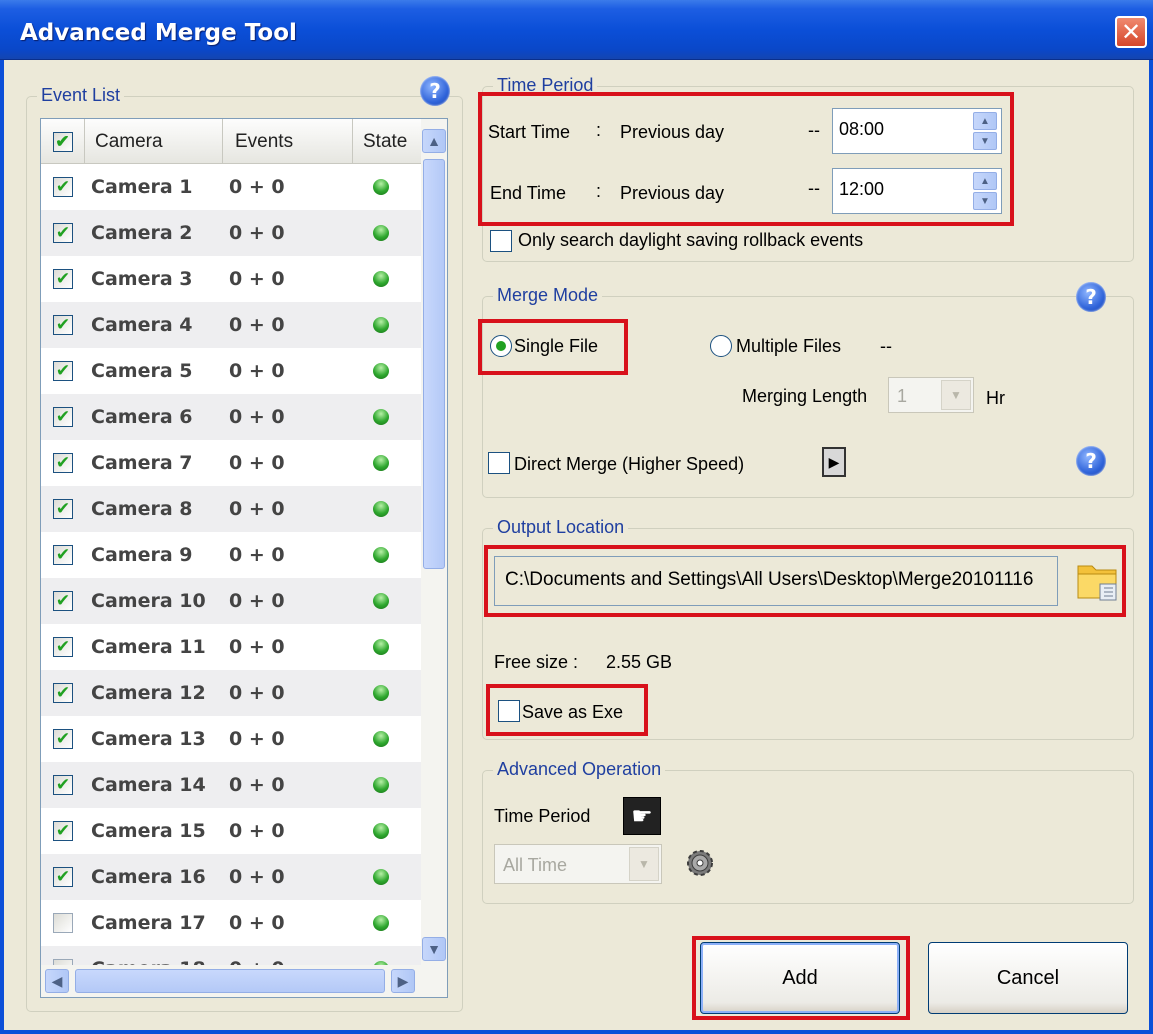 The image size is (1153, 1034). What do you see at coordinates (148, 831) in the screenshot?
I see `camera-name: Camera 15` at bounding box center [148, 831].